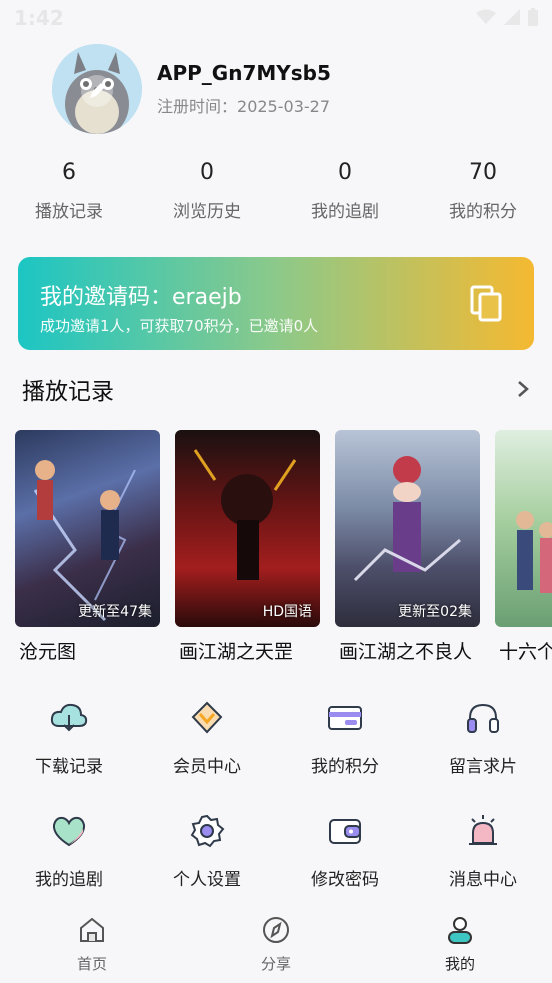  I want to click on menu-label: 会员中心, so click(207, 767).